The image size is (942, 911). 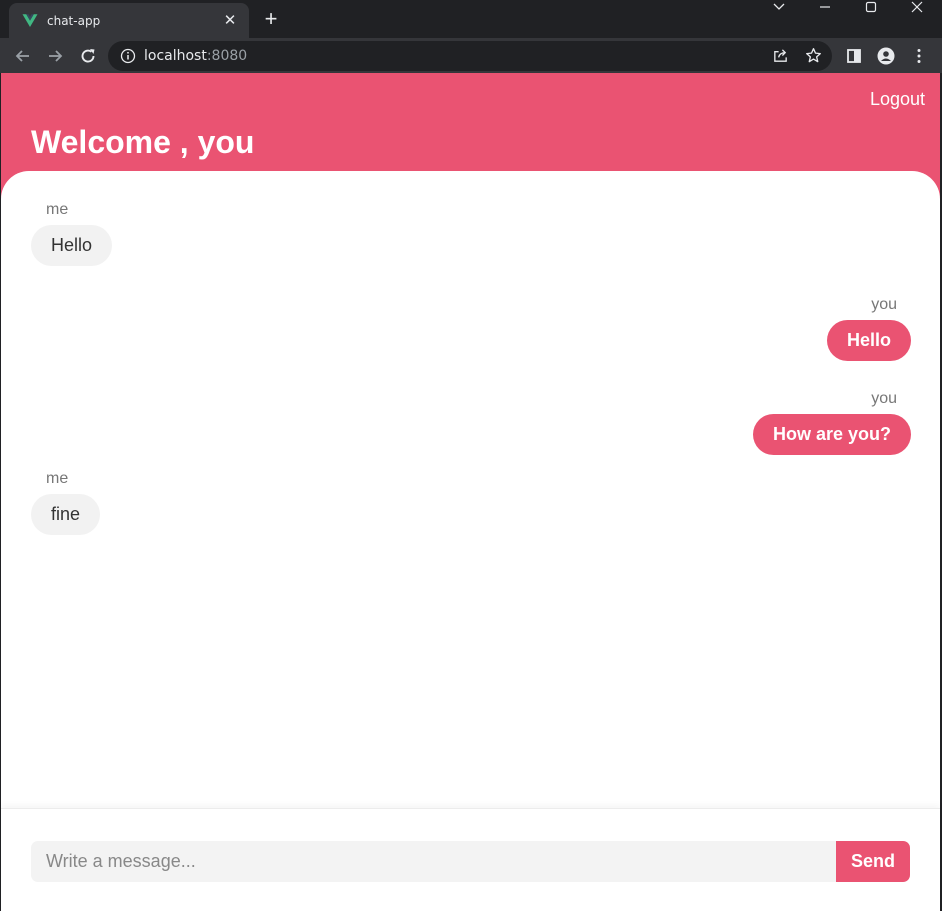 I want to click on app-header: Logout Welcome , you, so click(x=470, y=122).